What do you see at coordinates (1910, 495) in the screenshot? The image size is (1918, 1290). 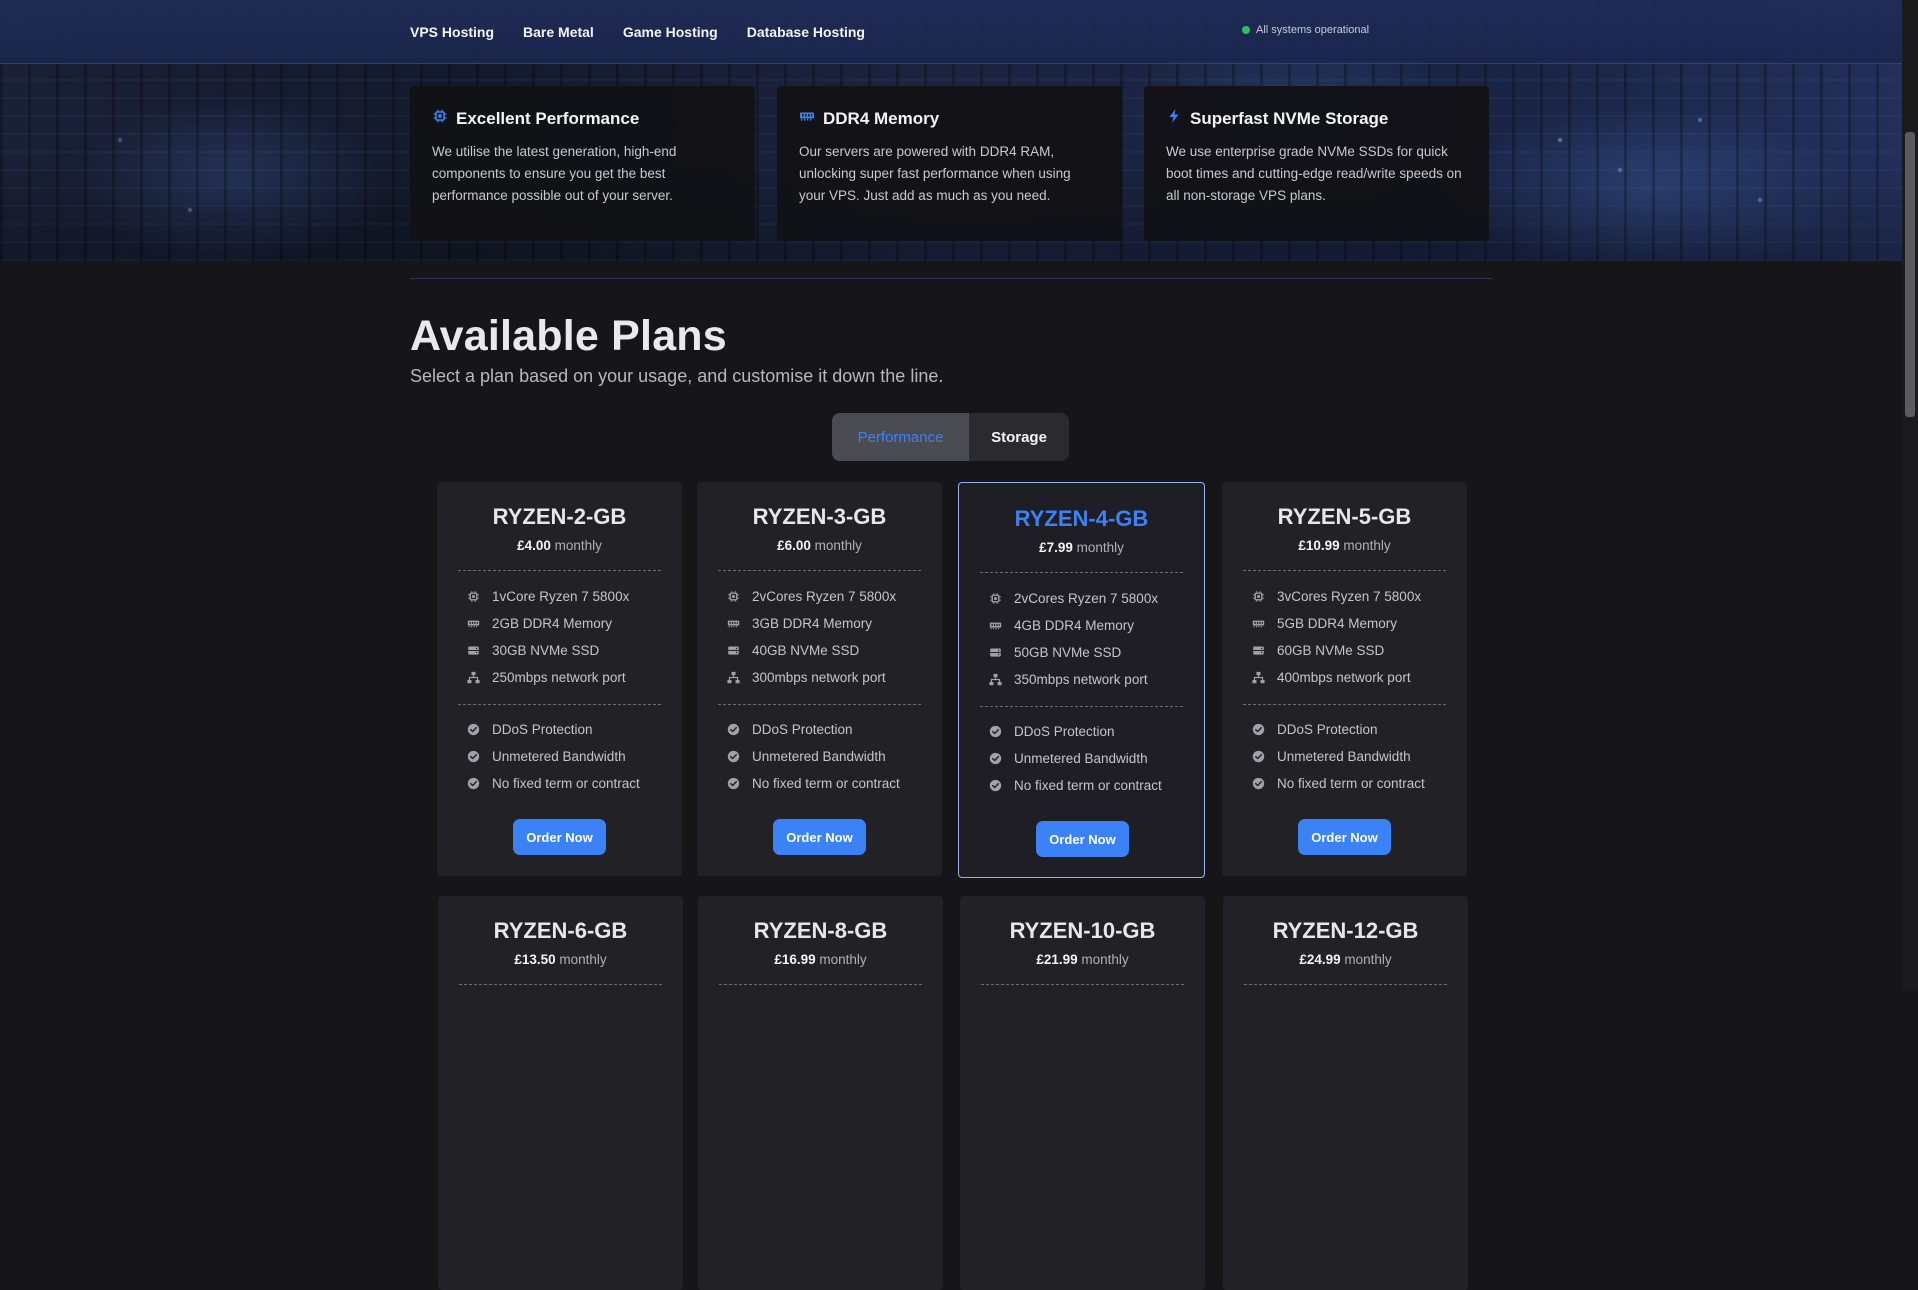 I see `page-scrollbar` at bounding box center [1910, 495].